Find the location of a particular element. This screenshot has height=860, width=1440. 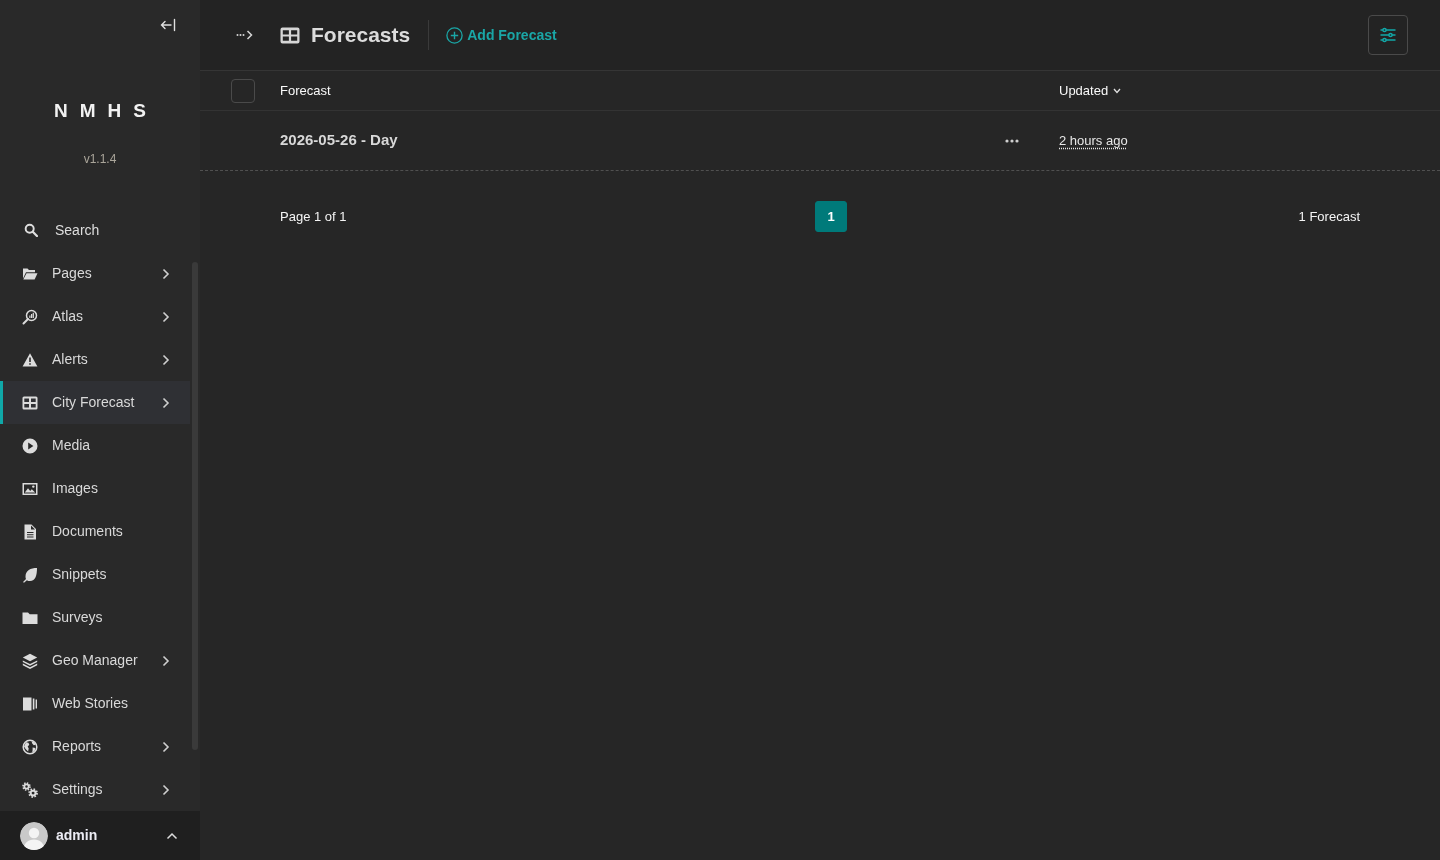

sort-chevron-icon is located at coordinates (1117, 90).